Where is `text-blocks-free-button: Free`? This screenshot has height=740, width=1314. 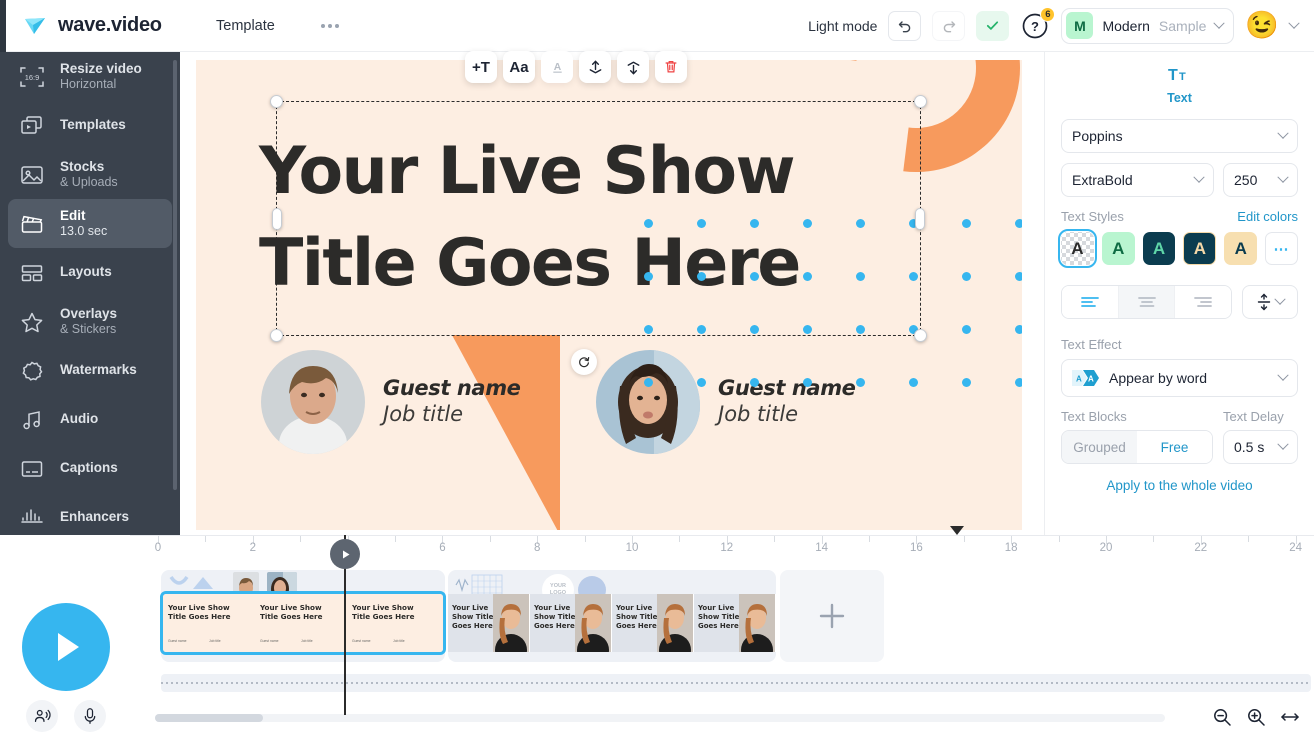 text-blocks-free-button: Free is located at coordinates (1174, 447).